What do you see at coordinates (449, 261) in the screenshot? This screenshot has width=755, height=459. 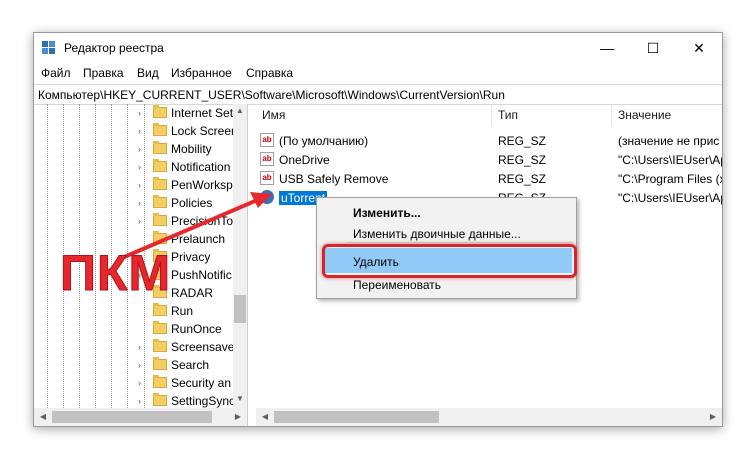 I see `delete-highlight-frame` at bounding box center [449, 261].